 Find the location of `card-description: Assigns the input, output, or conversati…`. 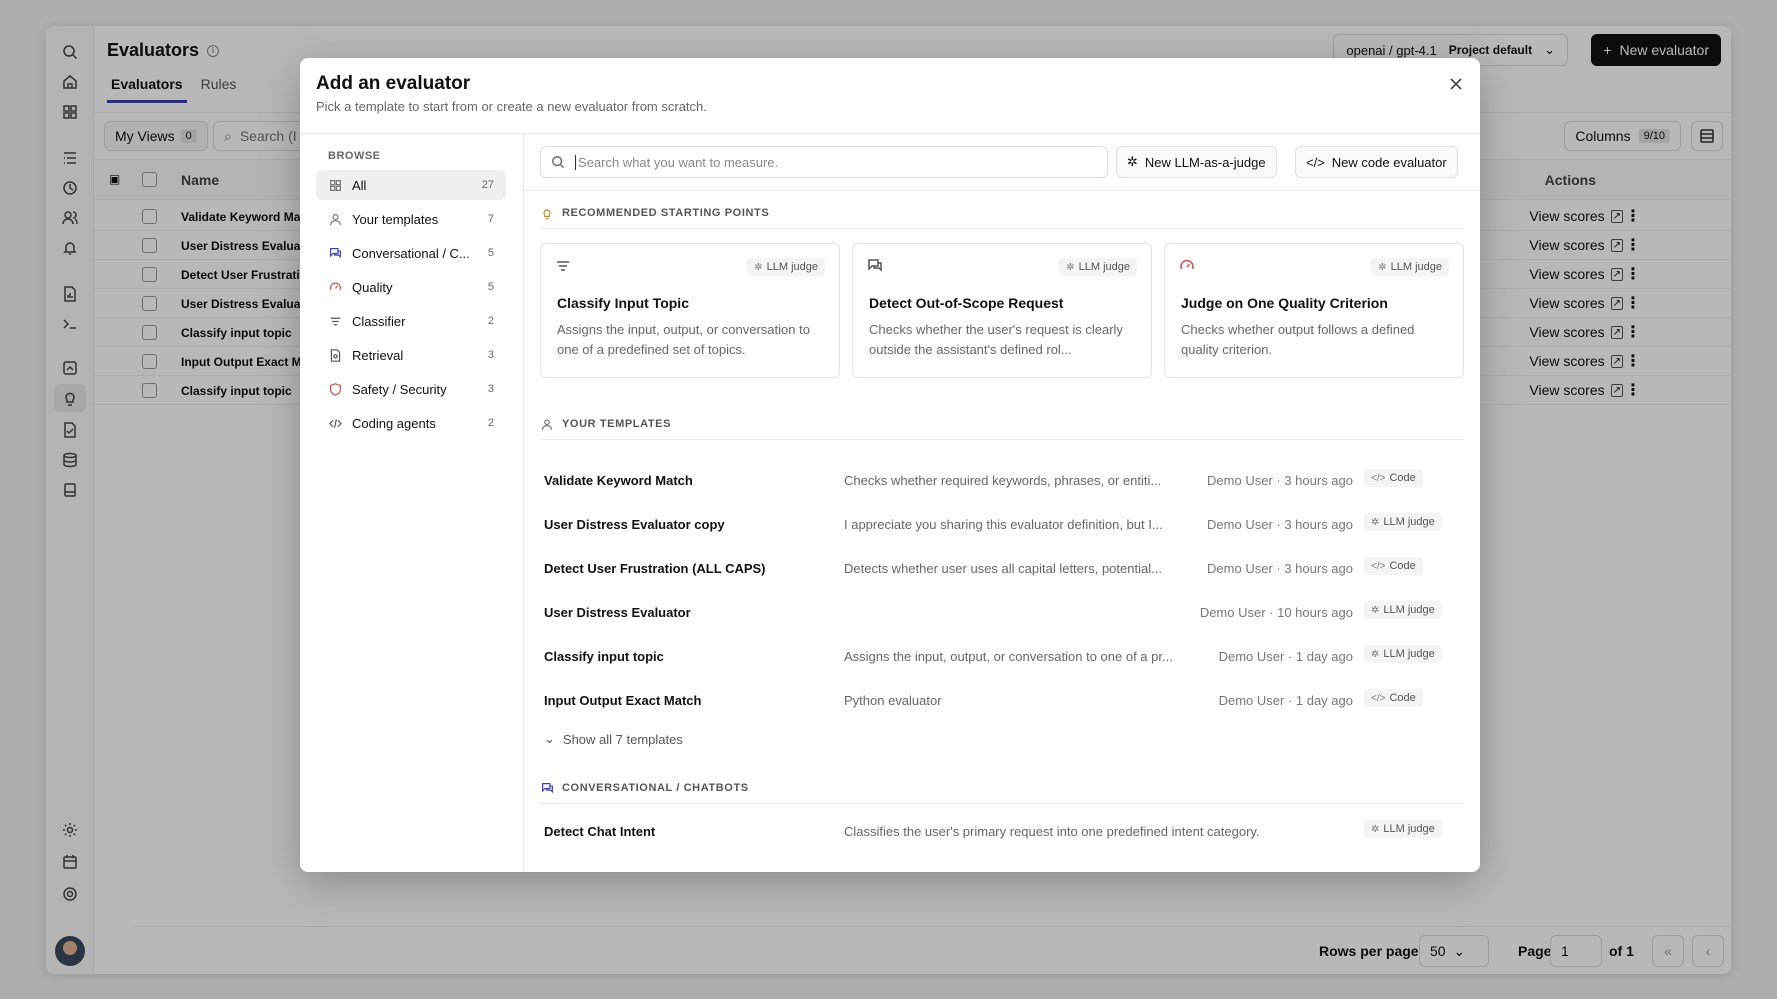

card-description: Assigns the input, output, or conversati… is located at coordinates (683, 339).